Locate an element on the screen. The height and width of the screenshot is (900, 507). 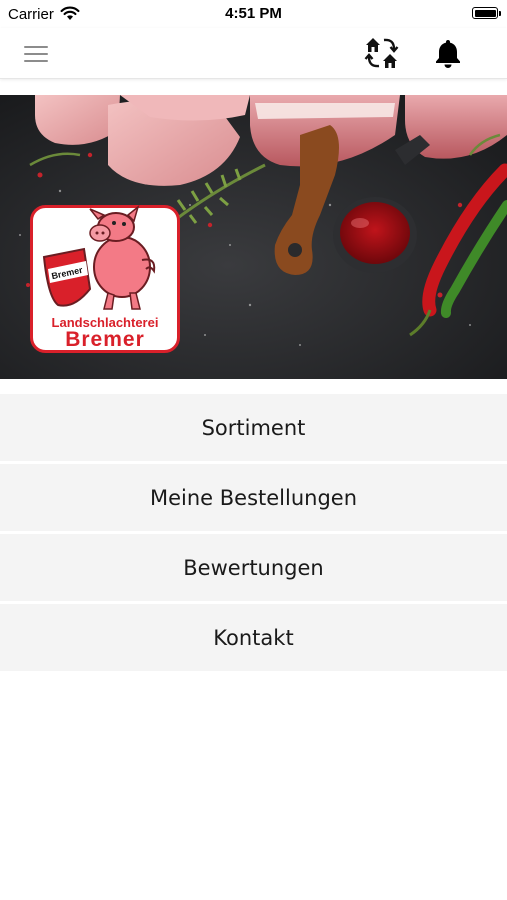
battery-icon is located at coordinates (486, 13).